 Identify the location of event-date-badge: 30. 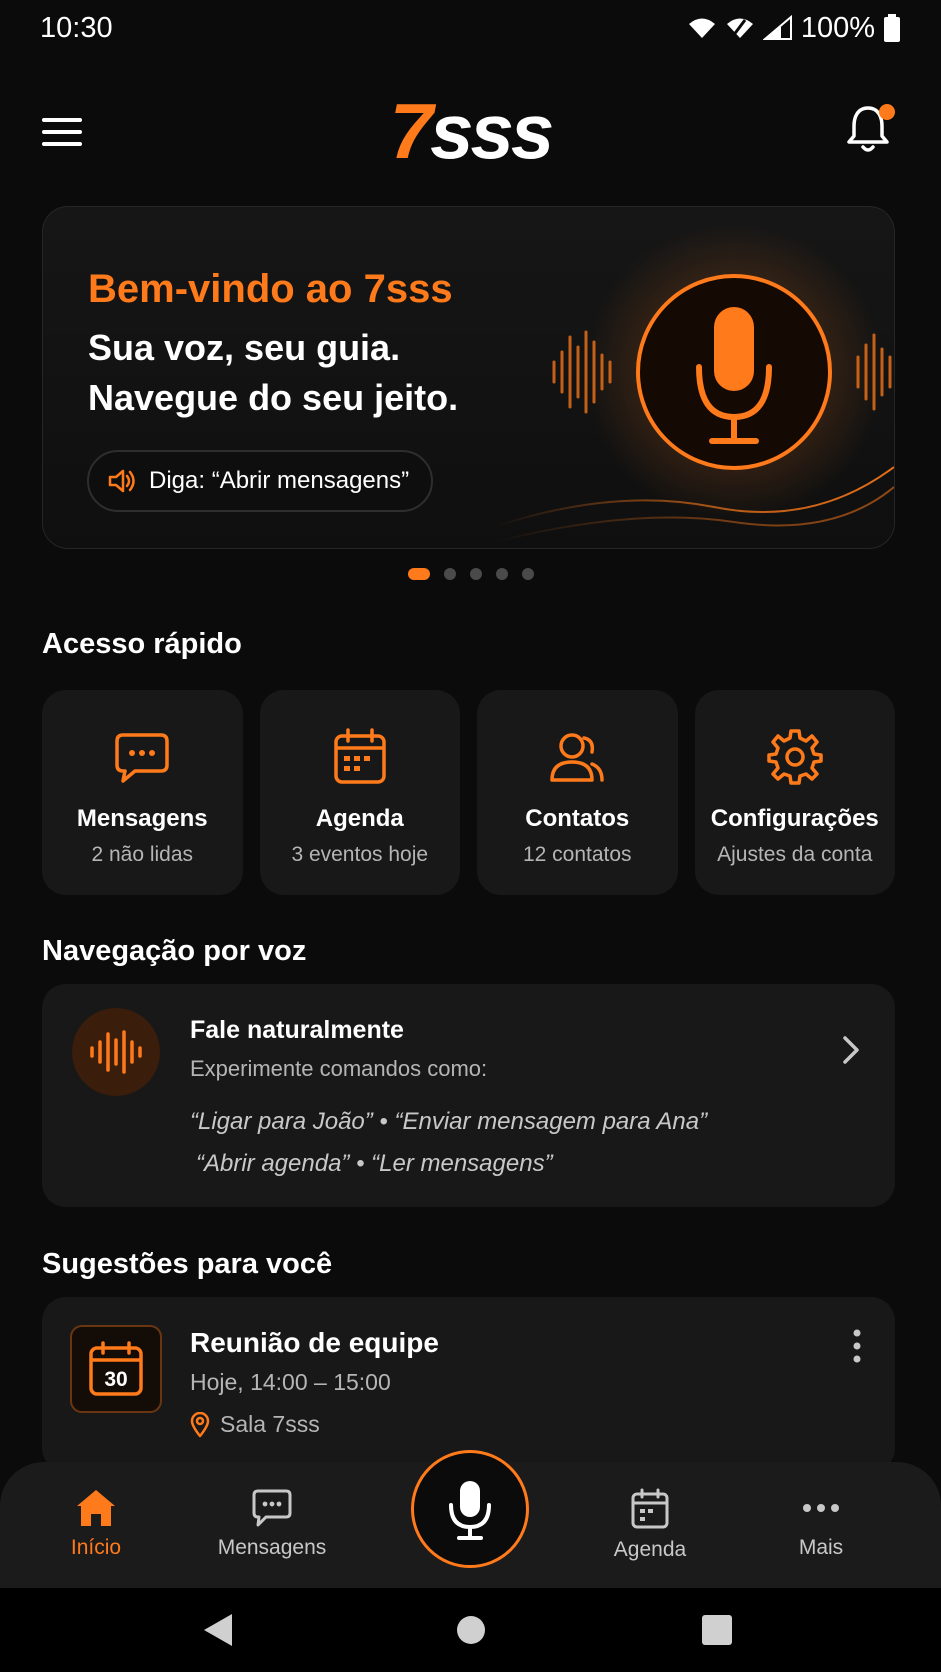
(116, 1369).